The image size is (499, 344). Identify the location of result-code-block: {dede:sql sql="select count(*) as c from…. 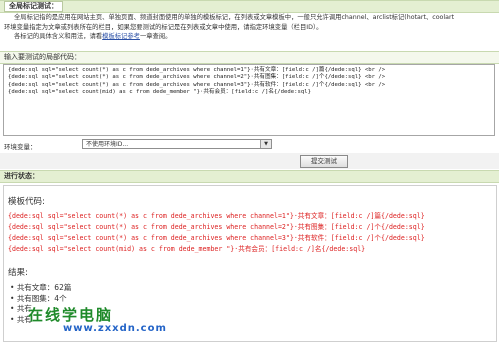
(252, 233).